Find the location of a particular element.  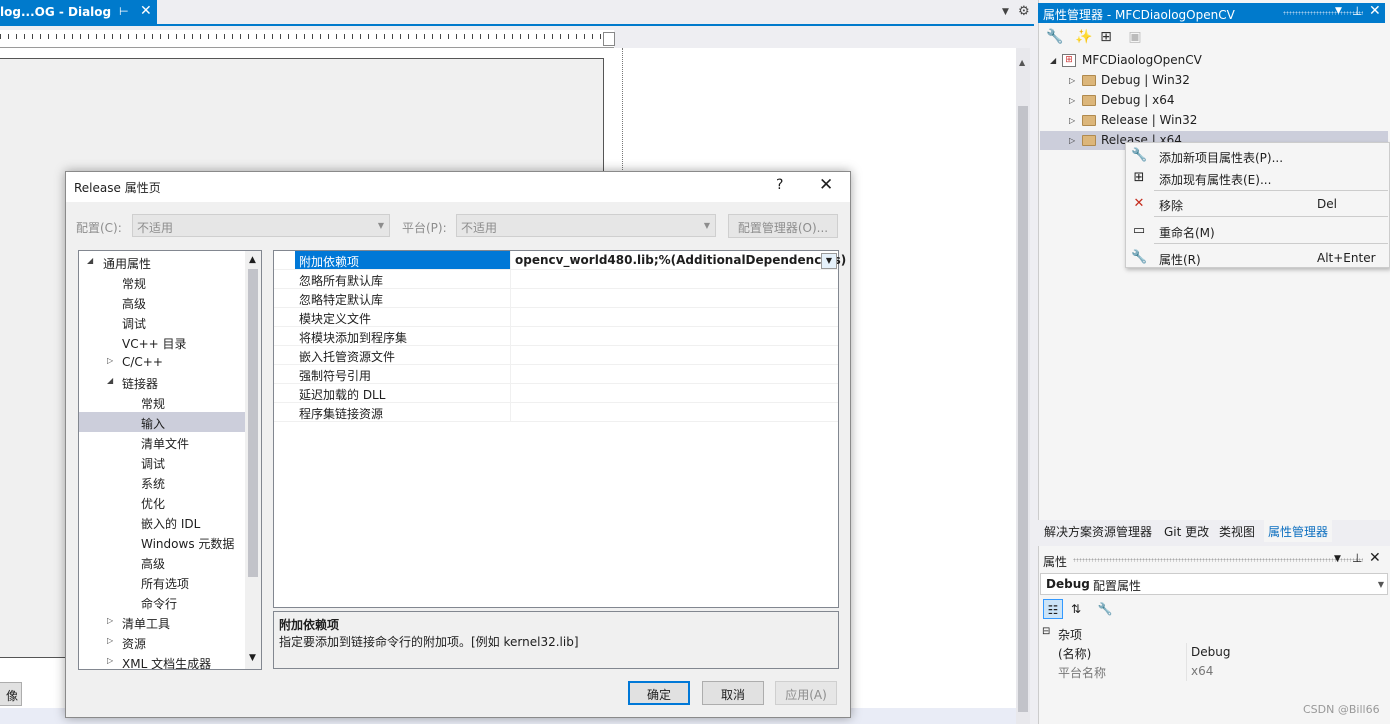

grid-row: 延迟加载的 DLL is located at coordinates (556, 393).